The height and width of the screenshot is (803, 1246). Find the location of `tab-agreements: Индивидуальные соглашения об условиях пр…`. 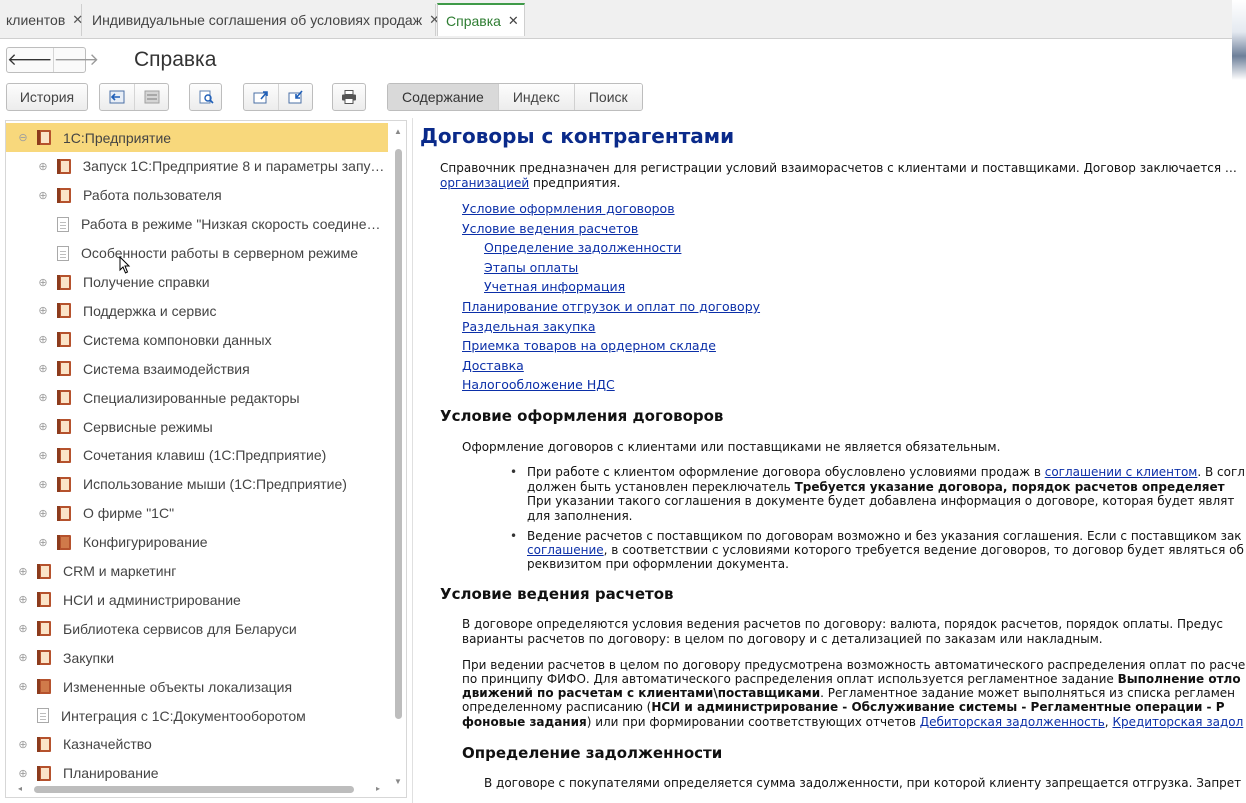

tab-agreements: Индивидуальные соглашения об условиях пр… is located at coordinates (262, 20).